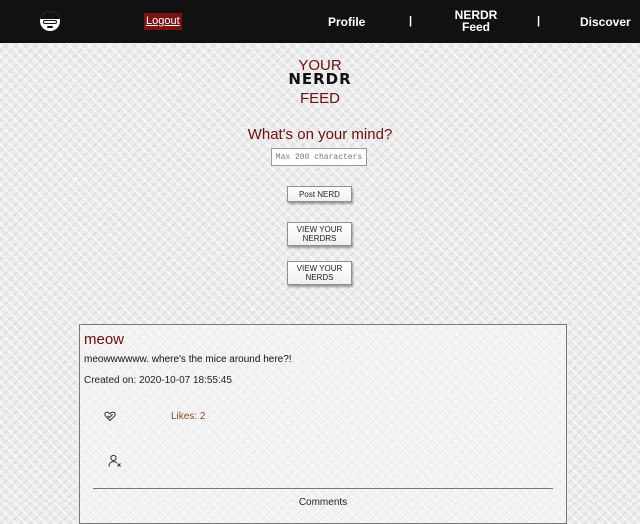 Image resolution: width=640 pixels, height=524 pixels. I want to click on post-text-input, so click(319, 157).